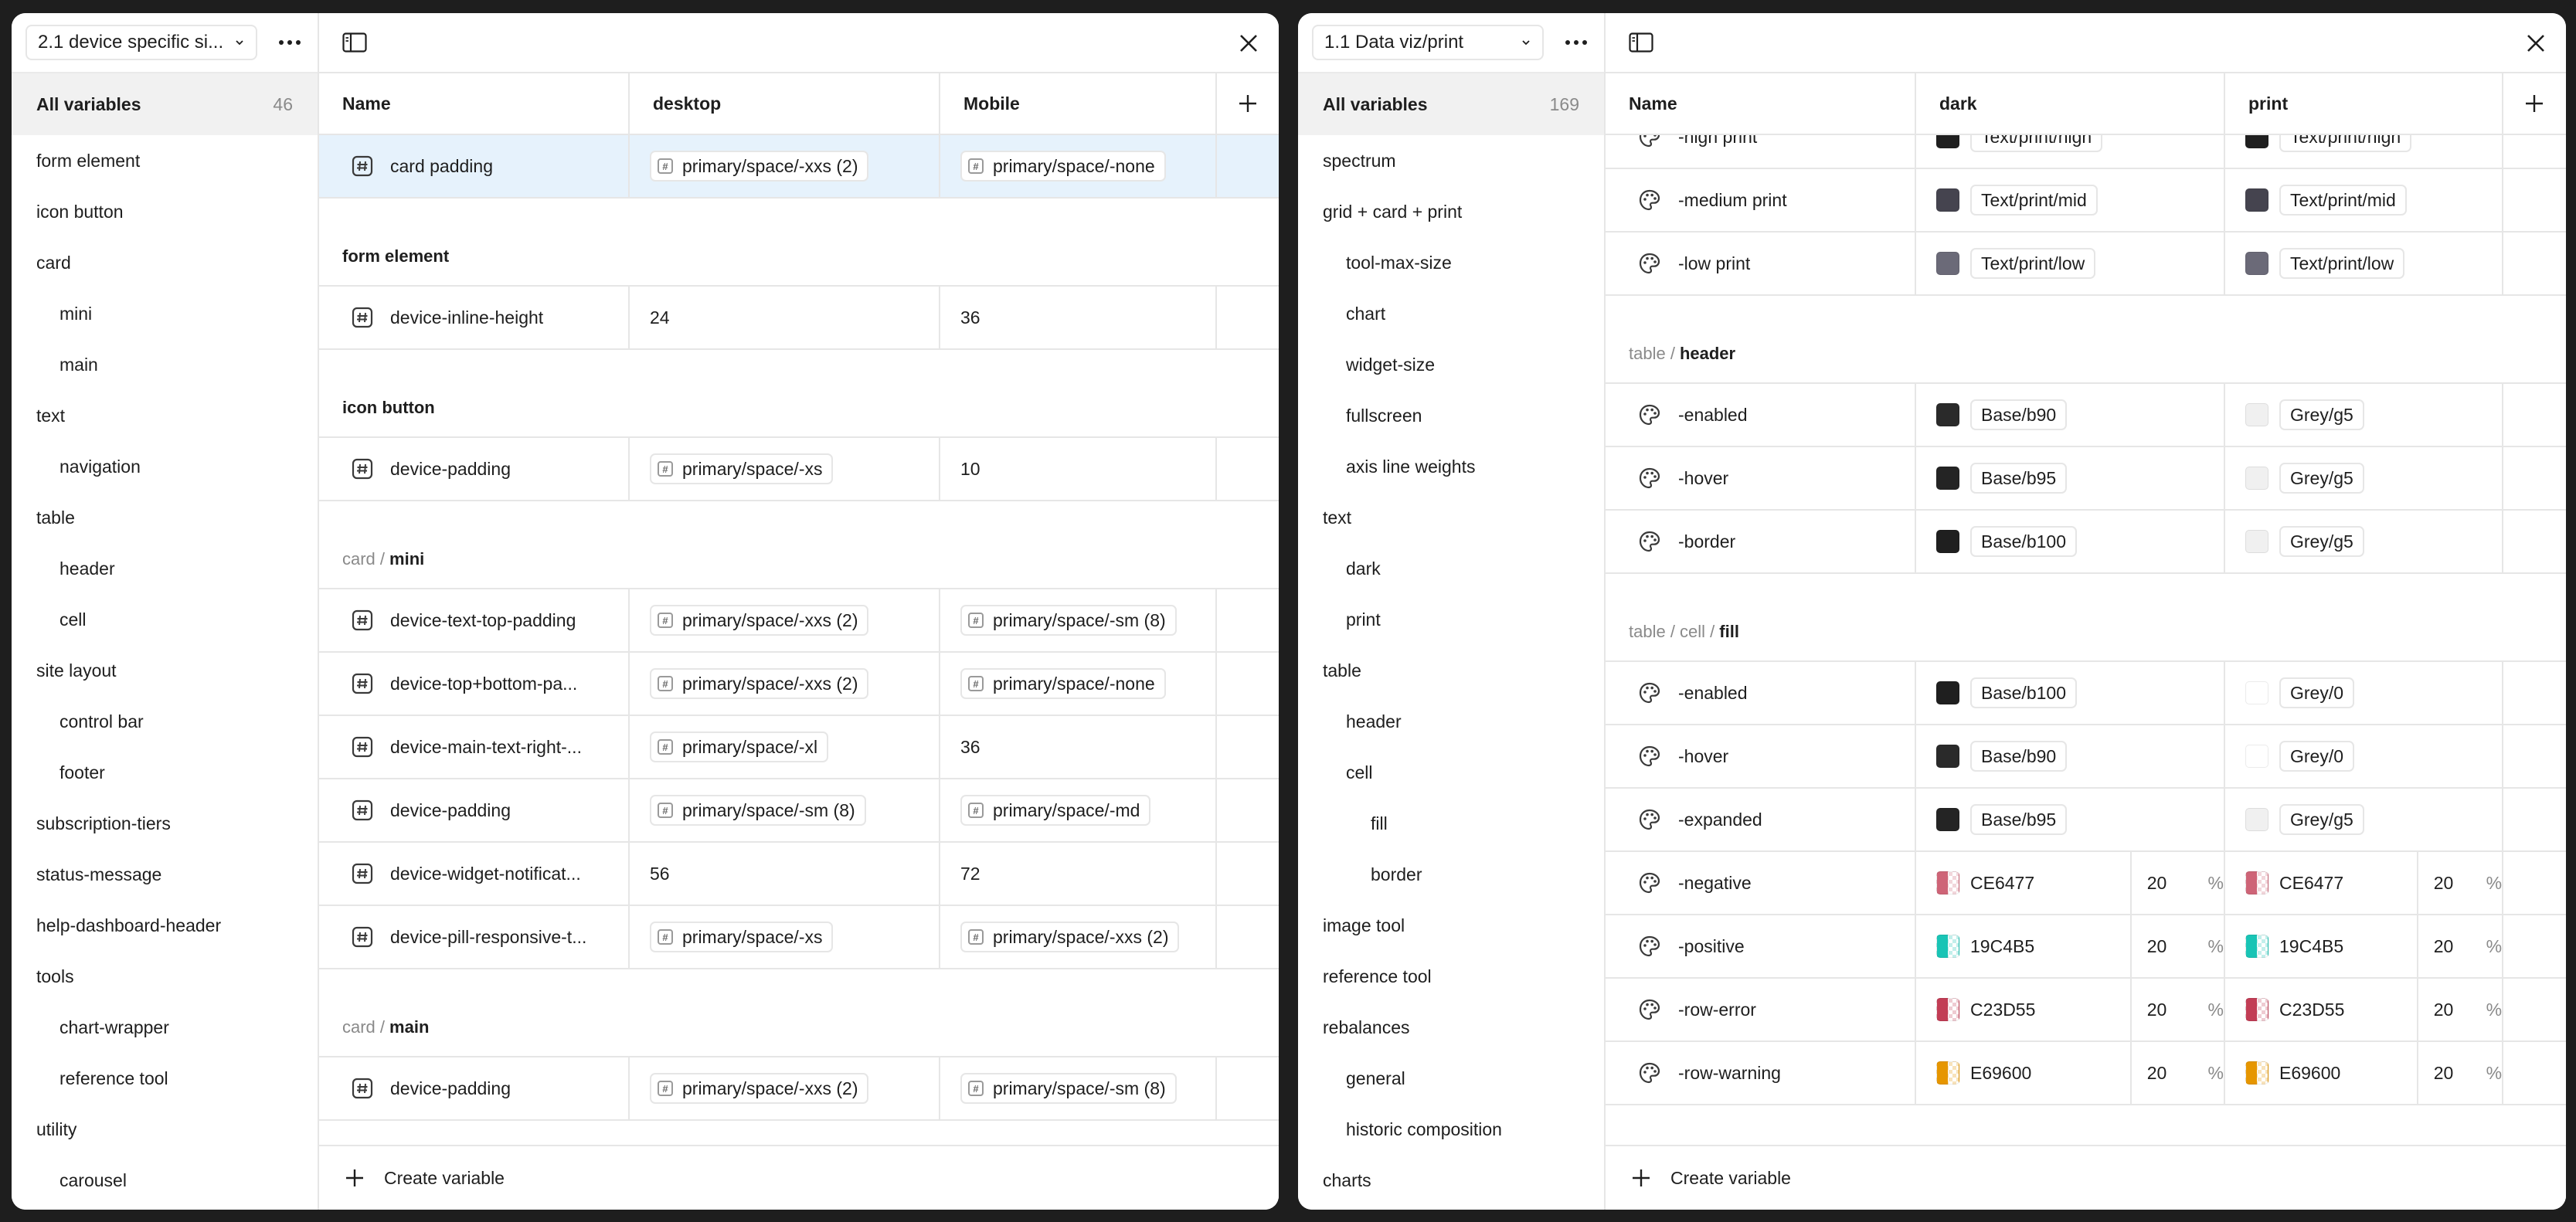  I want to click on variable-name-cell: device-text-top-padding, so click(474, 620).